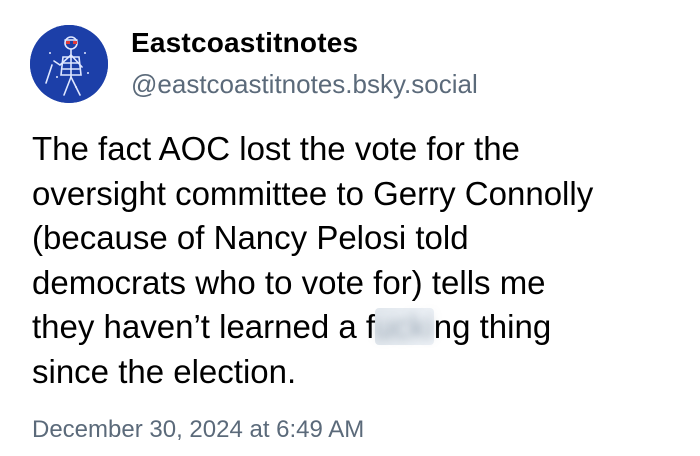 The width and height of the screenshot is (700, 456). Describe the element at coordinates (404, 327) in the screenshot. I see `blurred-word-fragment: ucki` at that location.